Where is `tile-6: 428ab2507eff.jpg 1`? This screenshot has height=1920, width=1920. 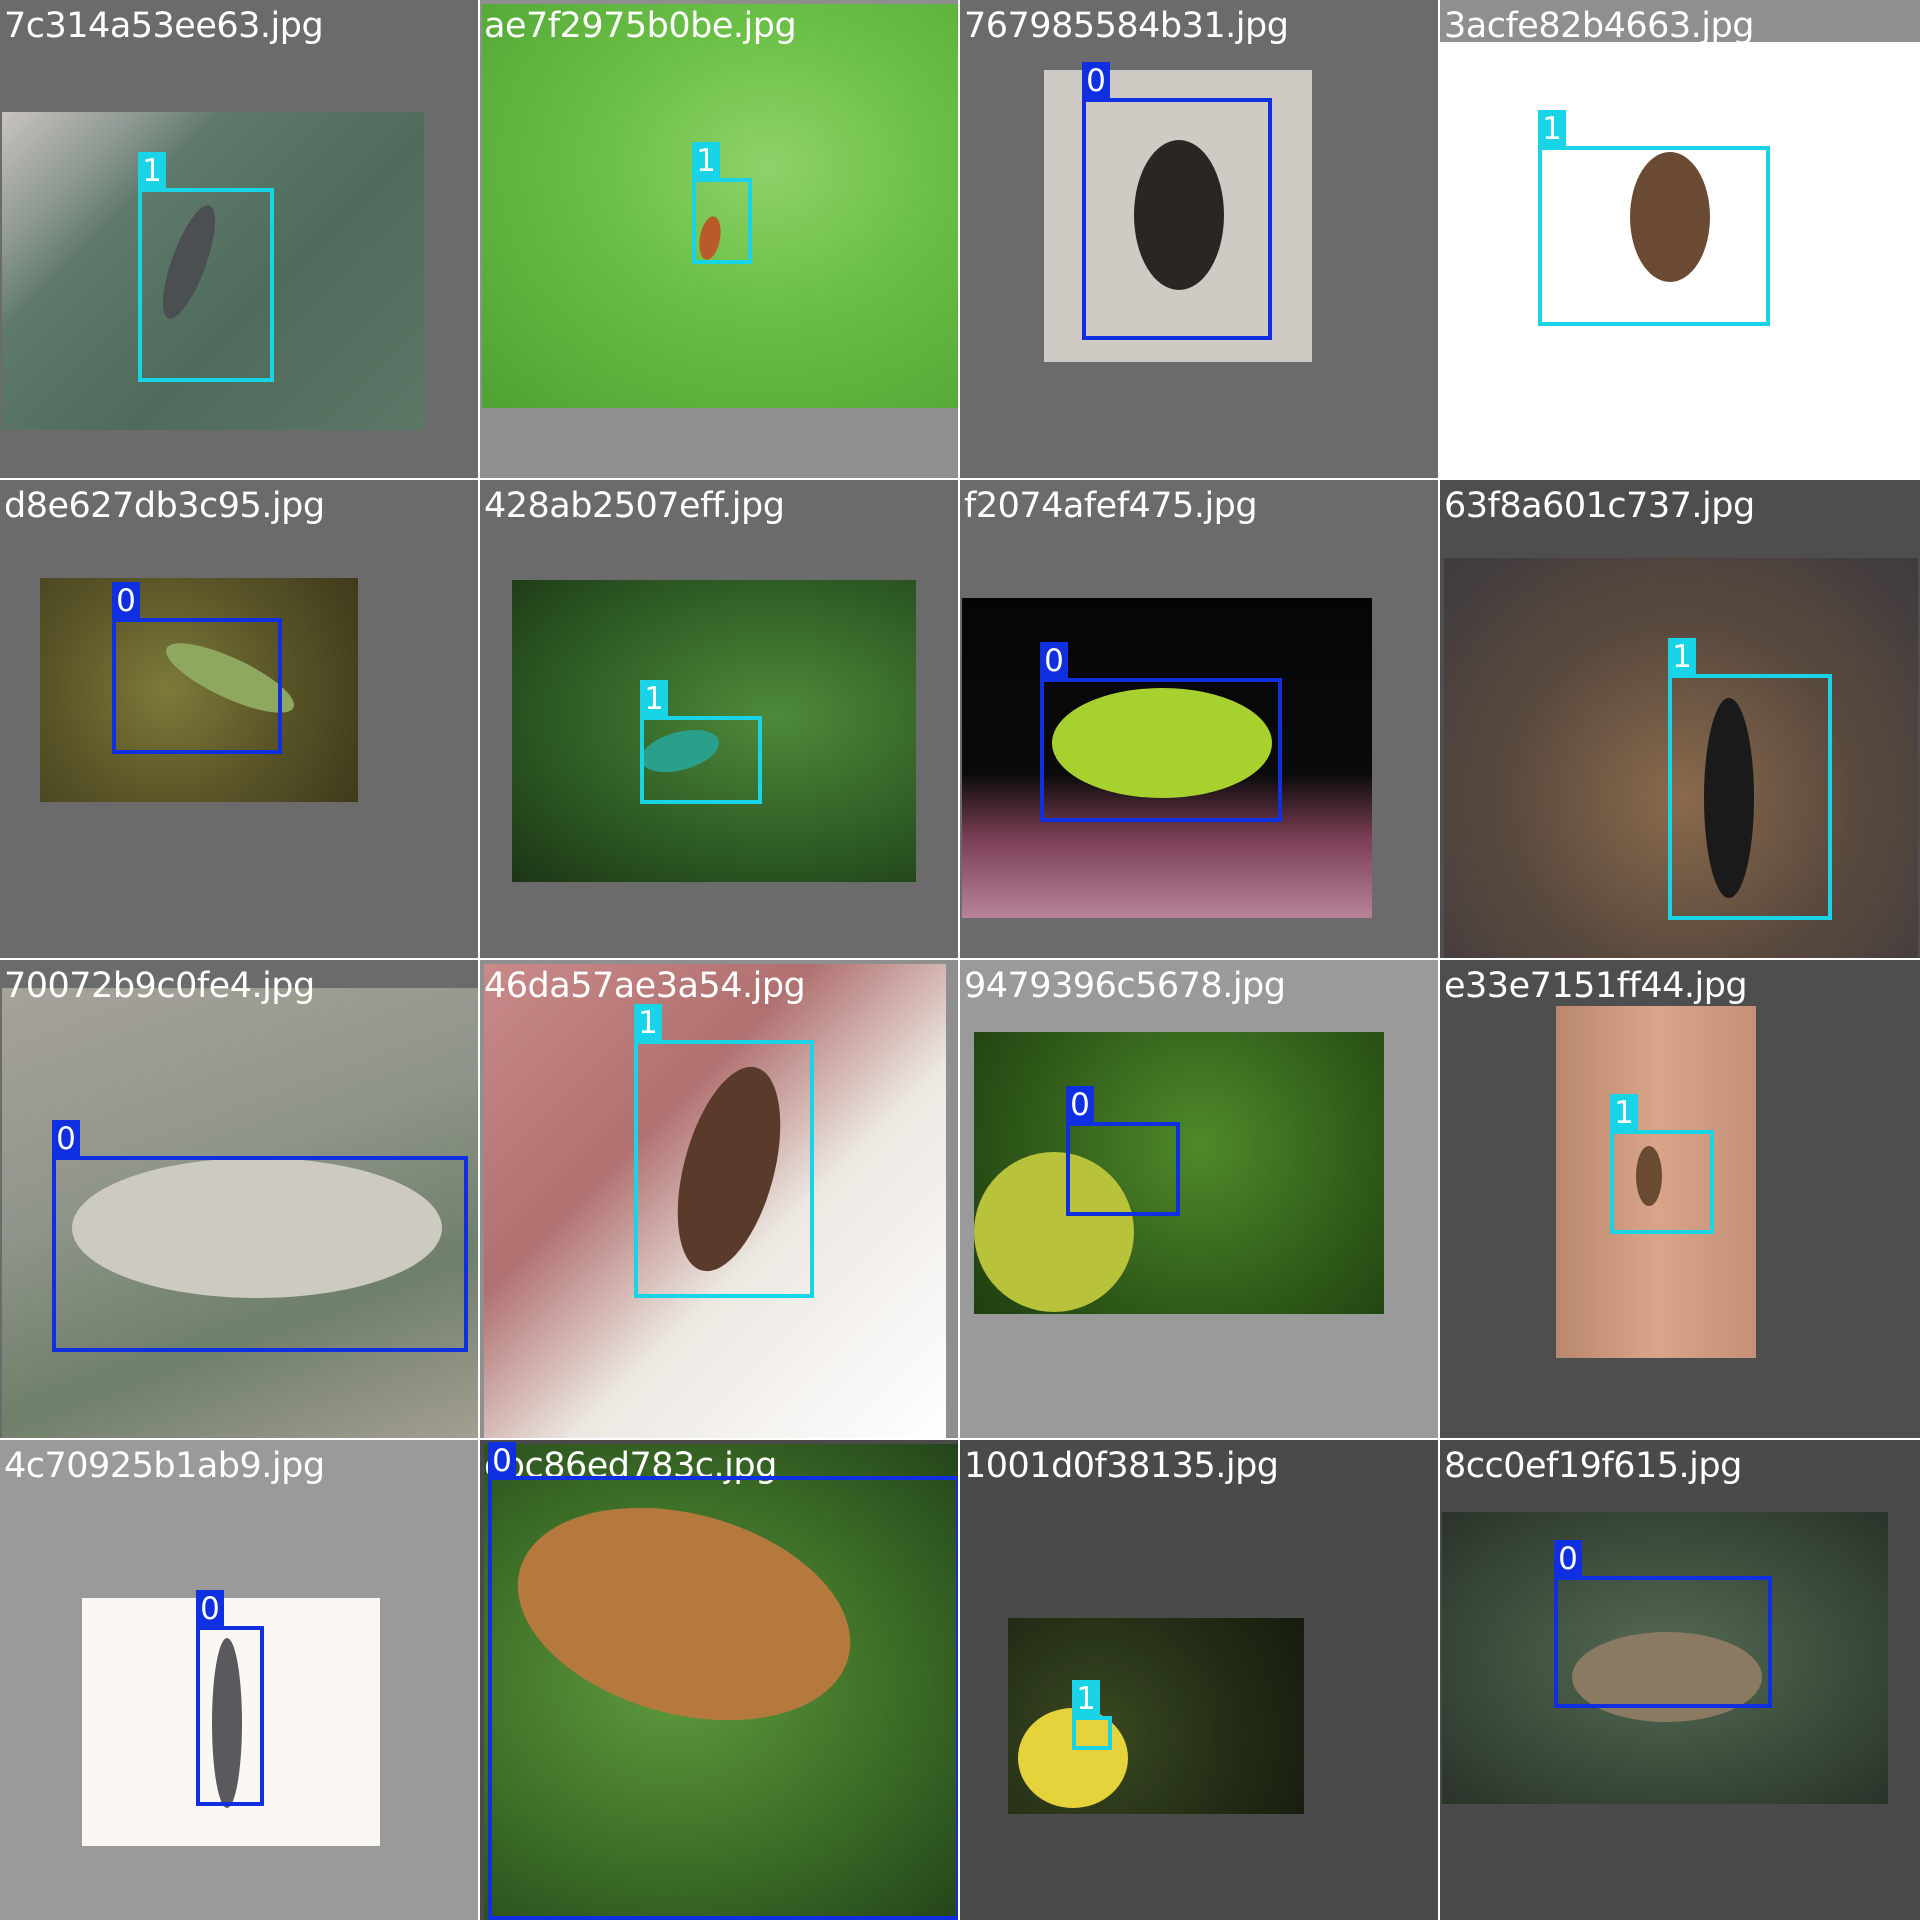
tile-6: 428ab2507eff.jpg 1 is located at coordinates (719, 719).